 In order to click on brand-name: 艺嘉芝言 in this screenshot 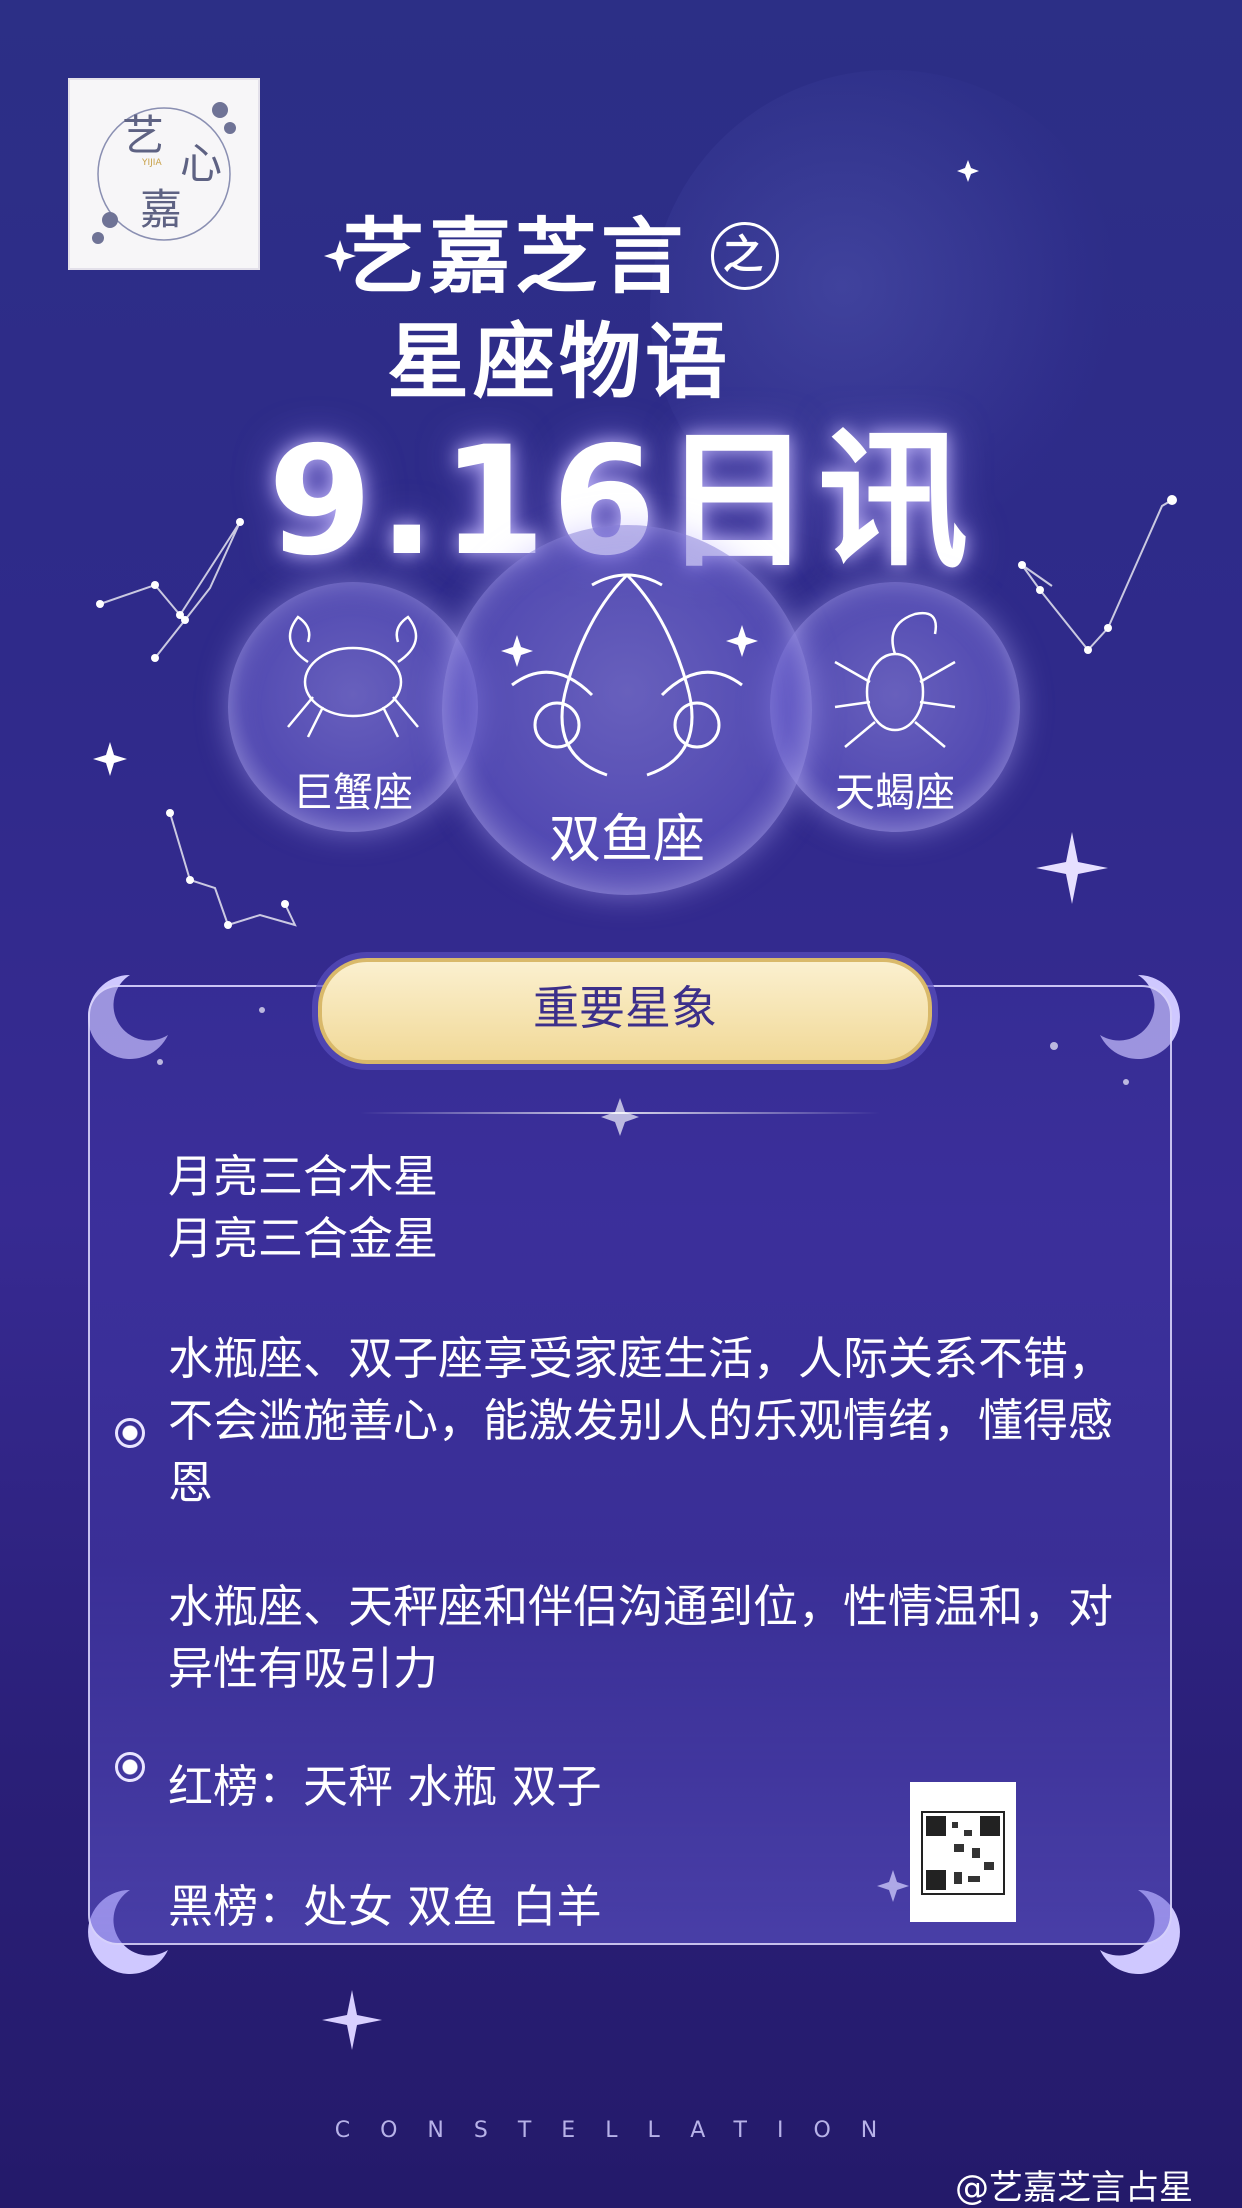, I will do `click(514, 257)`.